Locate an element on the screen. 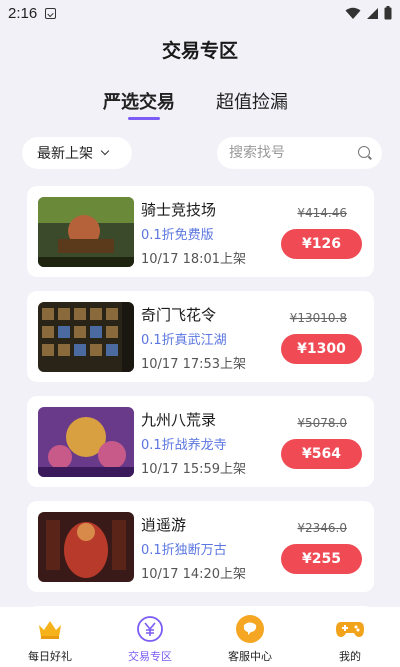 This screenshot has height=667, width=400. nav-my-profile: 我的 is located at coordinates (350, 637).